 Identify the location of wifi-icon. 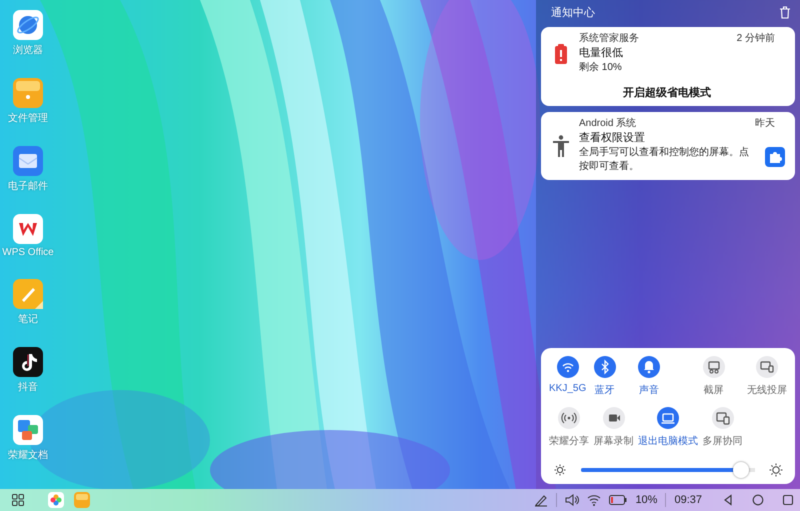
(594, 500).